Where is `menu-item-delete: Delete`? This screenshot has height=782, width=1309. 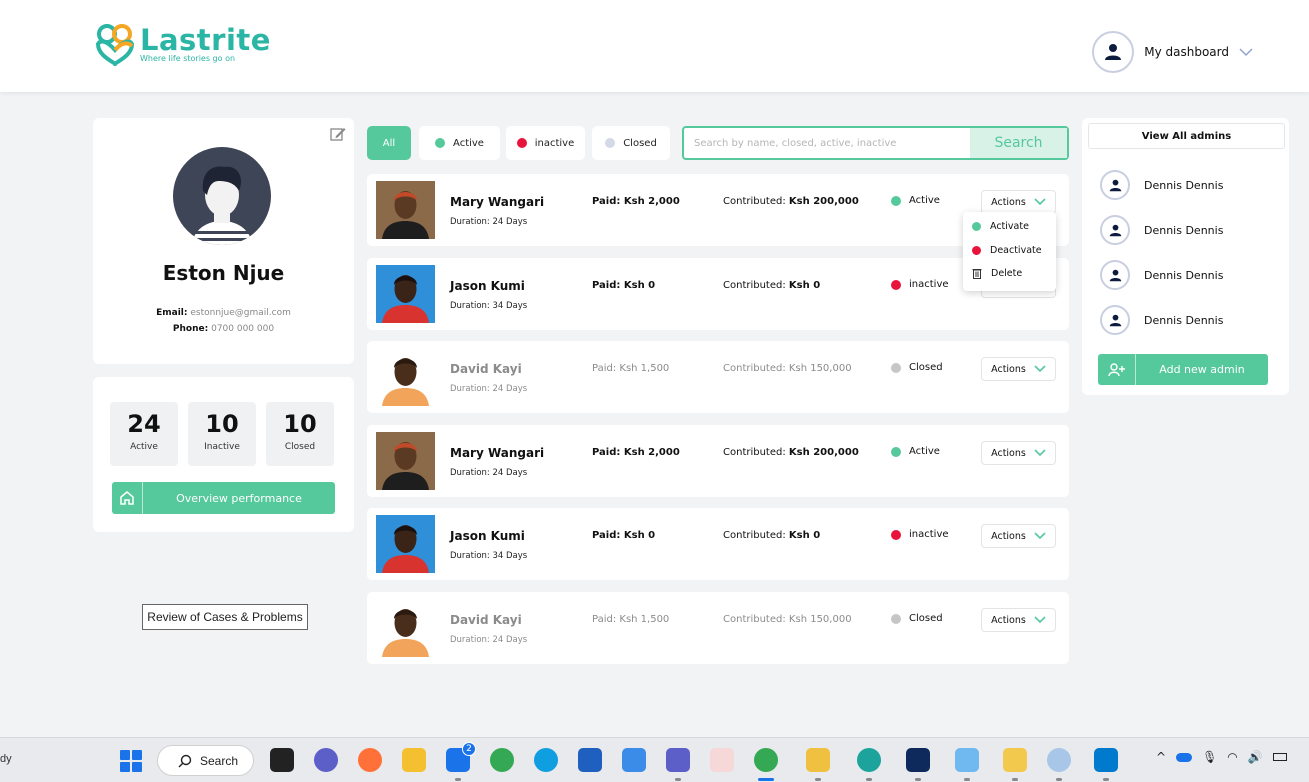 menu-item-delete: Delete is located at coordinates (997, 273).